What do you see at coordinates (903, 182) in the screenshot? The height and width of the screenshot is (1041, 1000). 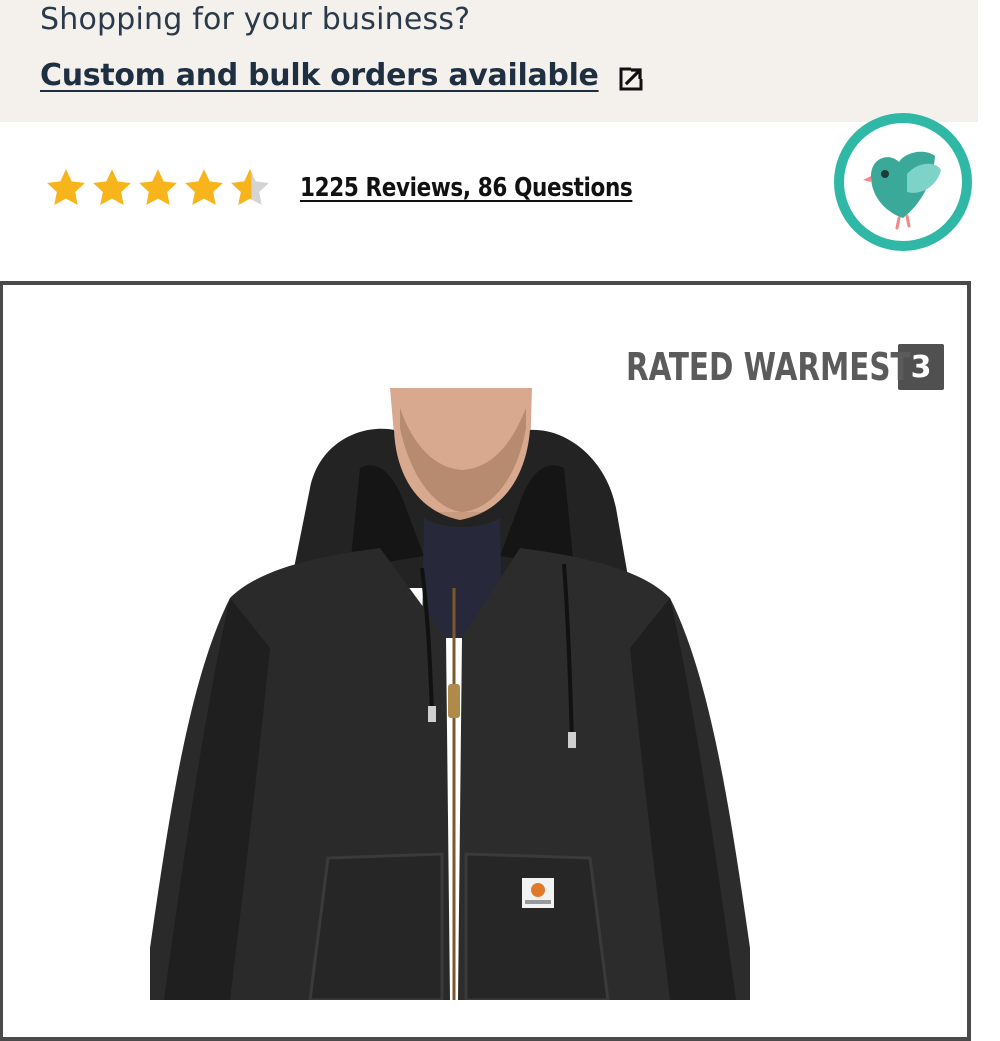 I see `bird-icon` at bounding box center [903, 182].